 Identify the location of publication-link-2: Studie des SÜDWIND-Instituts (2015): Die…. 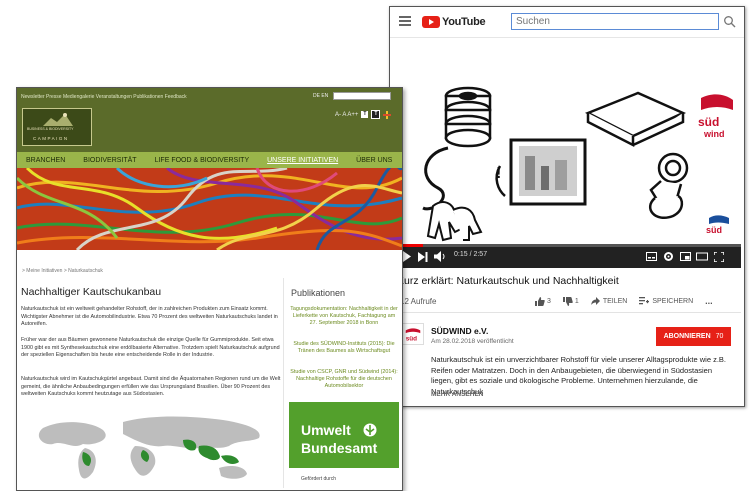
(344, 348).